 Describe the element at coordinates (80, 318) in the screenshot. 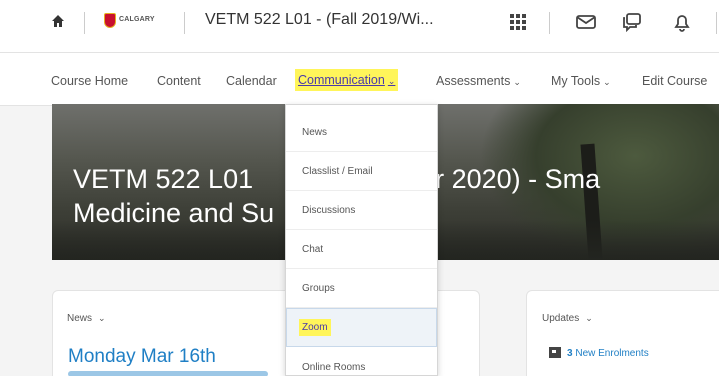

I see `widget-heading: News` at that location.